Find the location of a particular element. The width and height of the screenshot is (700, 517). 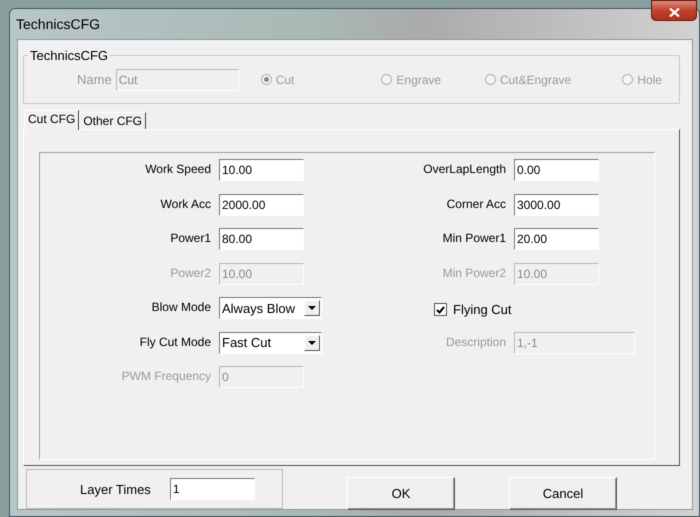

field-label: Fly Cut Mode is located at coordinates (174, 341).